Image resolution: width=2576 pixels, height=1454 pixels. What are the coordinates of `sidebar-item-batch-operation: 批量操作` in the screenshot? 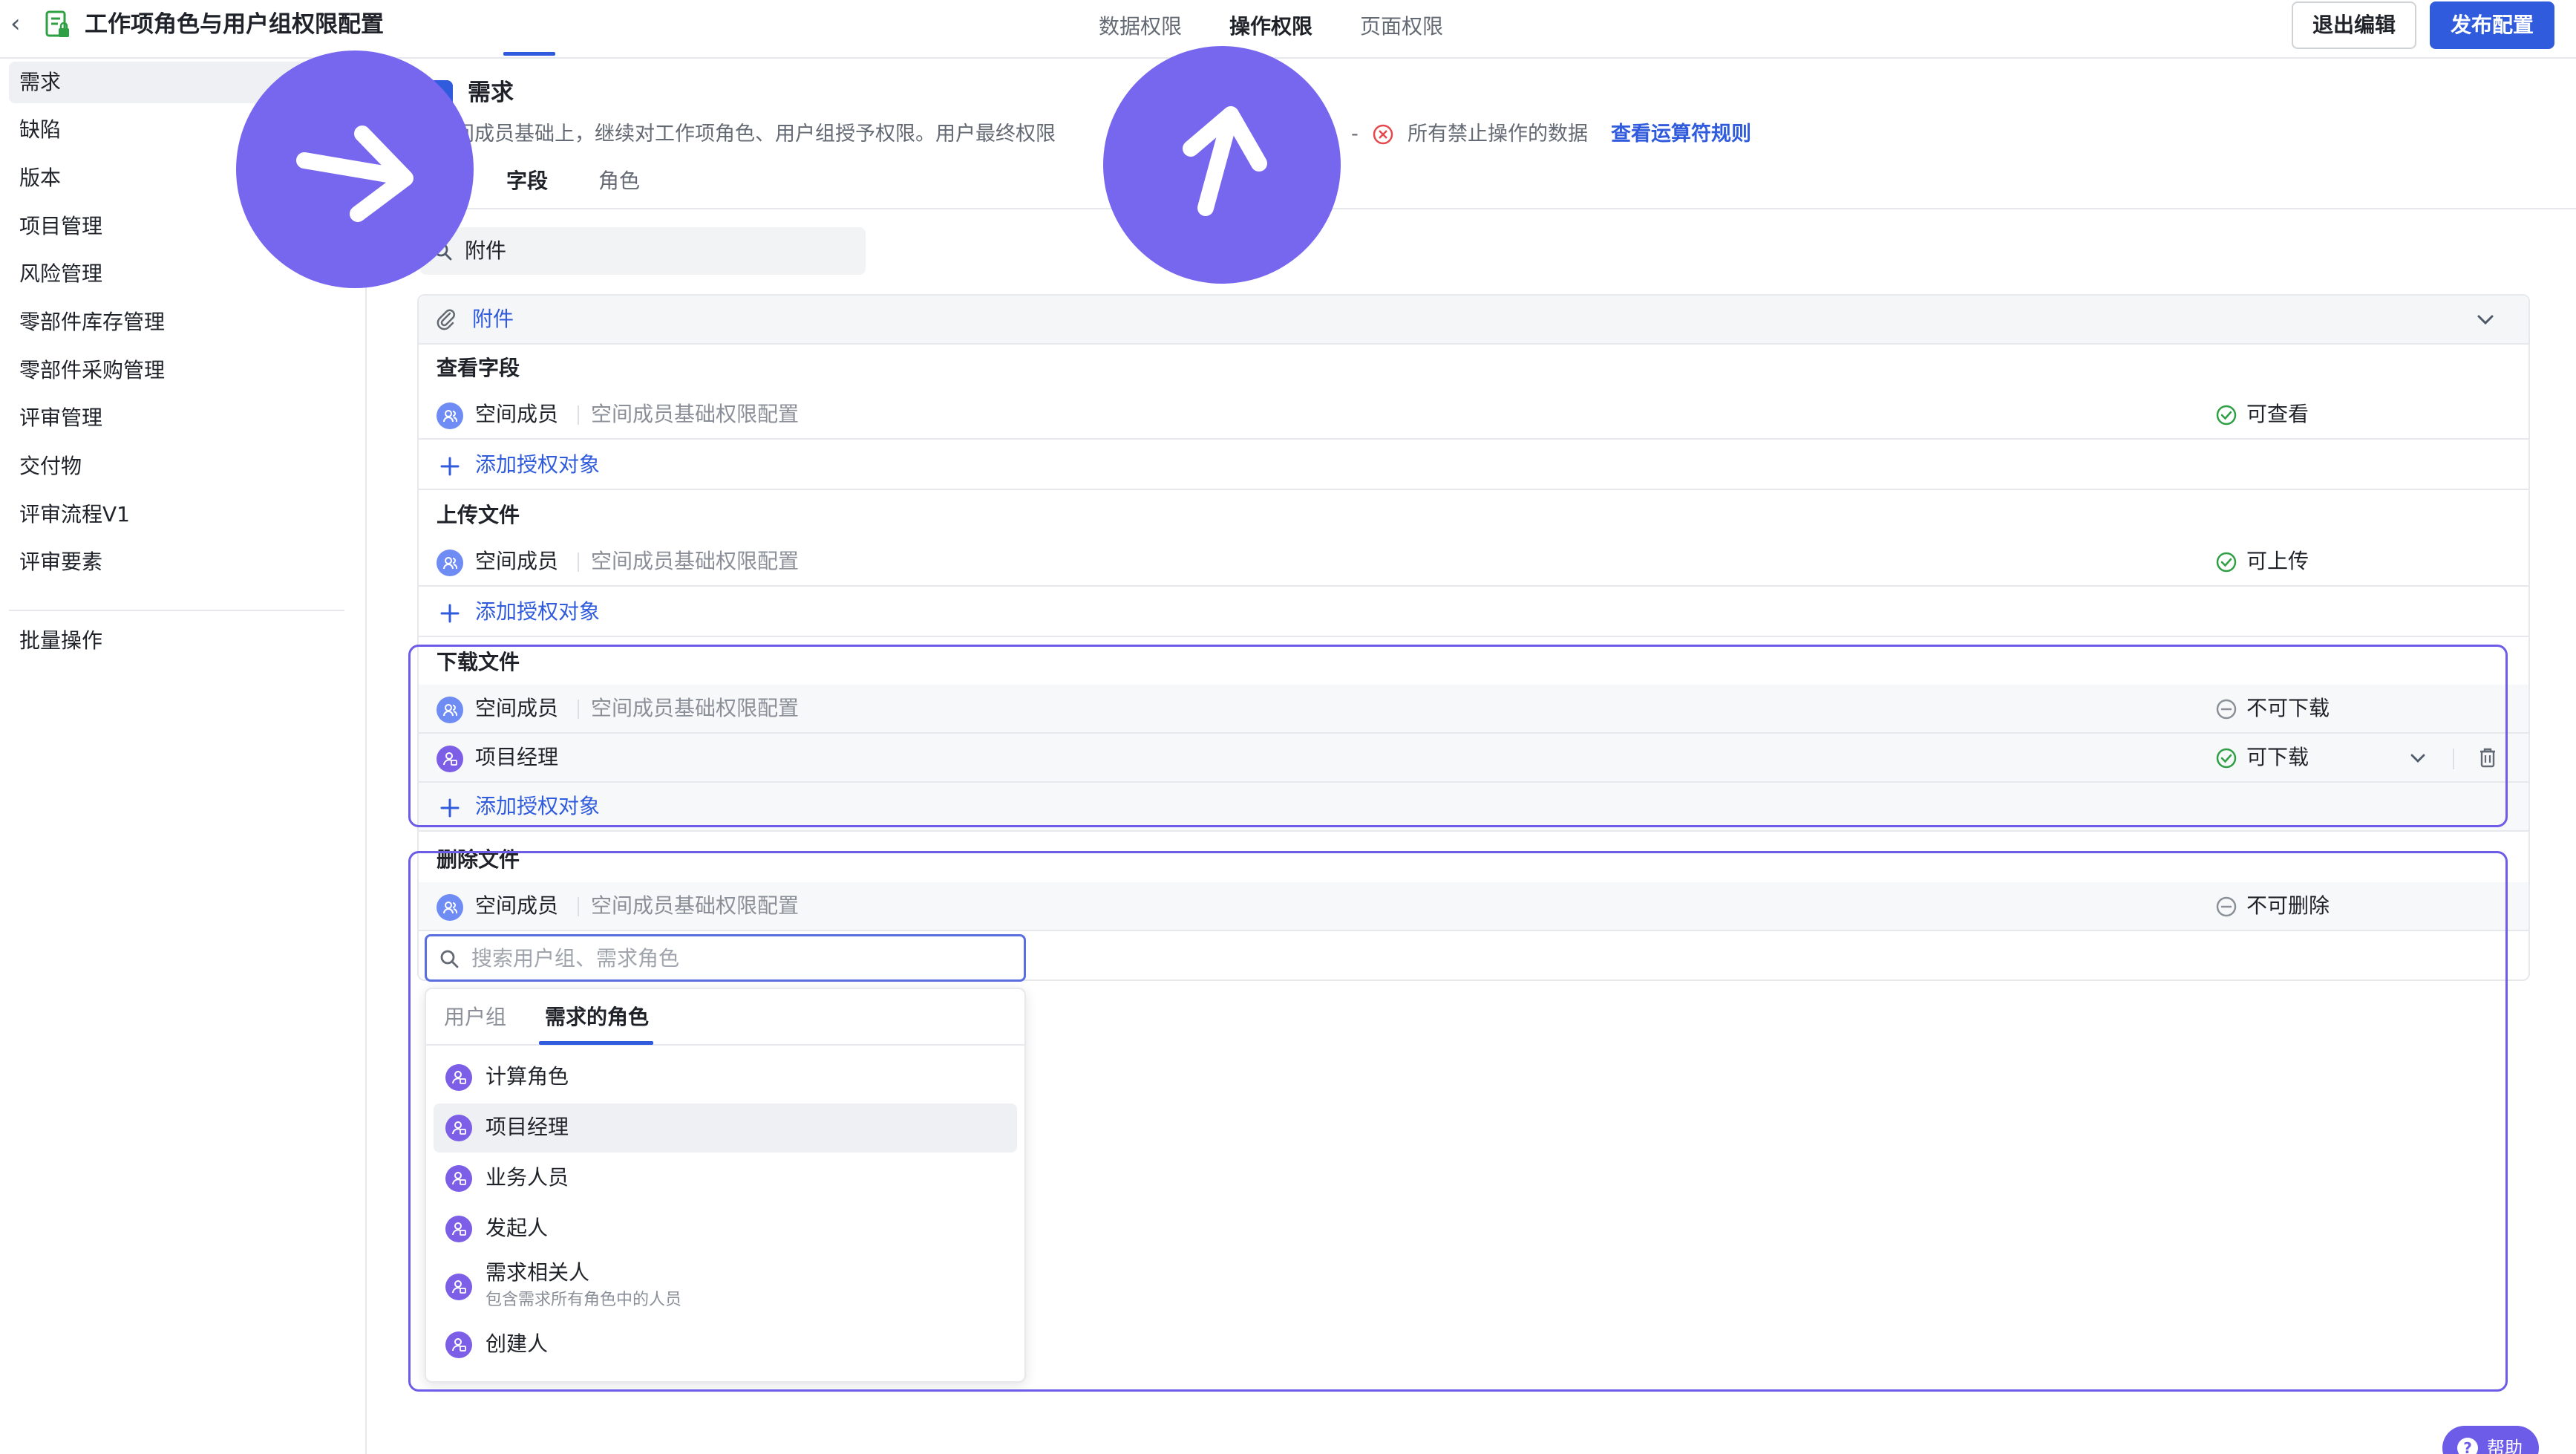 It's located at (179, 641).